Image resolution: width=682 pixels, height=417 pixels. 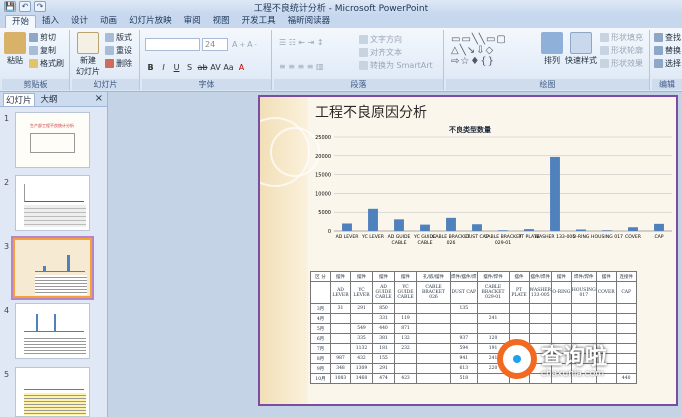 I want to click on strikethrough-icon: ab, so click(x=202, y=67).